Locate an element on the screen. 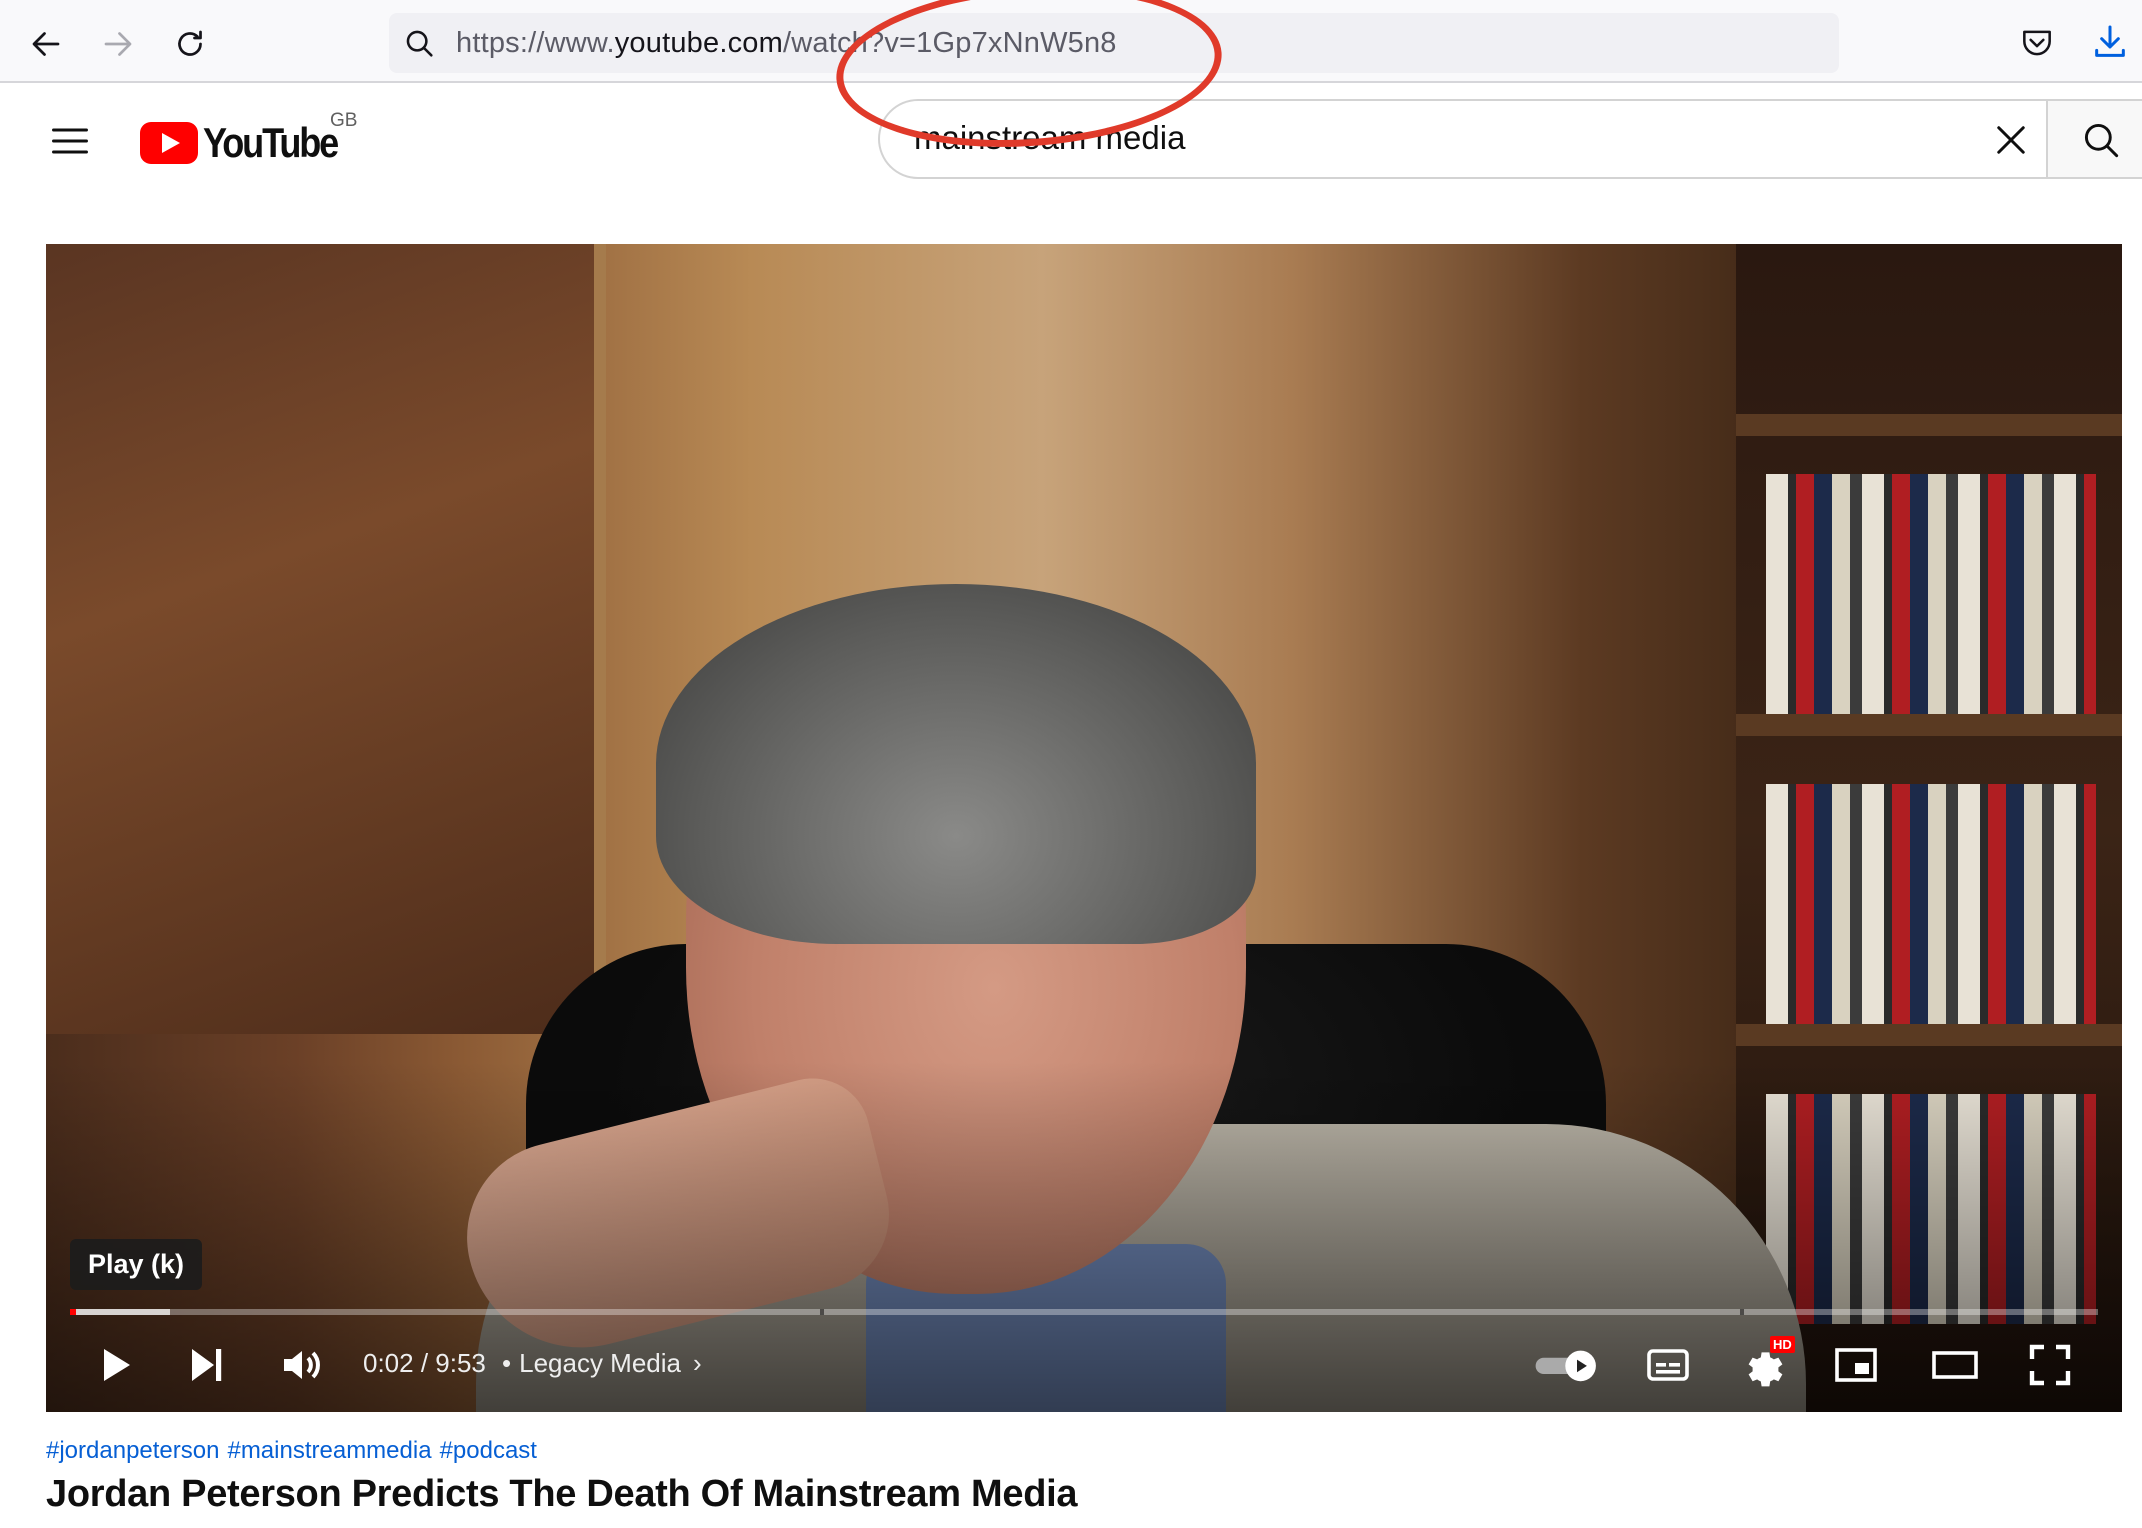 Image resolution: width=2142 pixels, height=1528 pixels. youtube-play-logo-icon is located at coordinates (169, 143).